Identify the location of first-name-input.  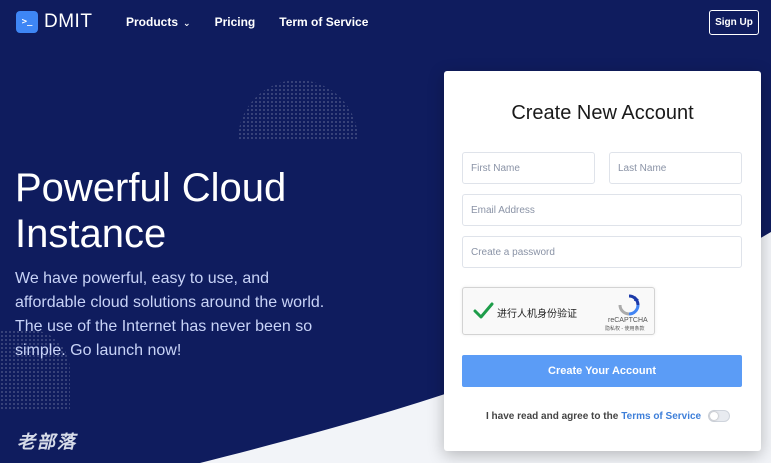
(528, 168).